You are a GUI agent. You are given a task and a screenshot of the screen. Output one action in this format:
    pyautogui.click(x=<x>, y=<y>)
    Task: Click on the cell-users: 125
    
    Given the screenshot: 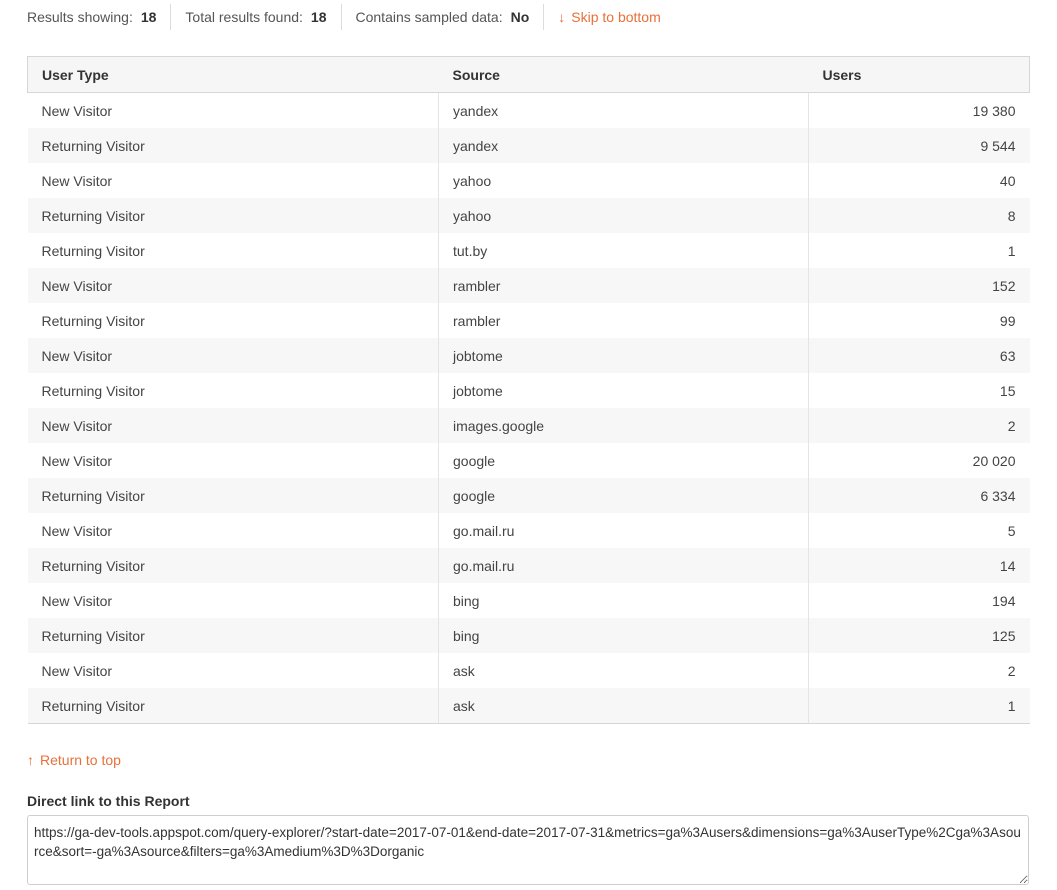 What is the action you would take?
    pyautogui.click(x=919, y=635)
    